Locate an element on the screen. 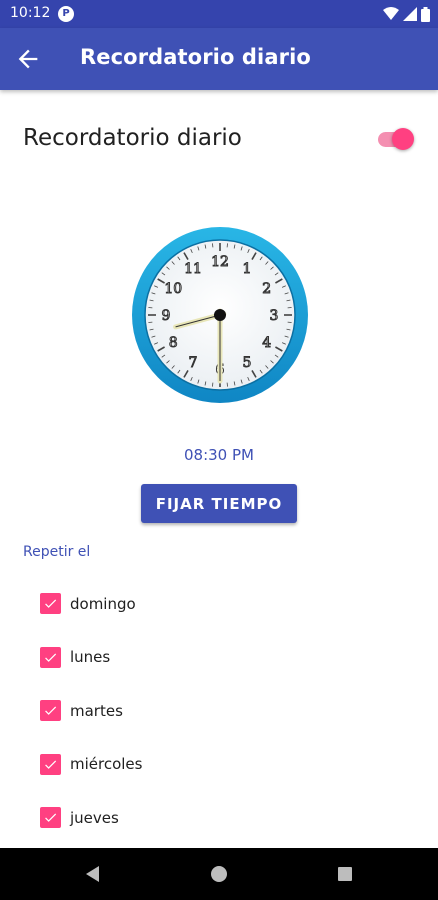 The height and width of the screenshot is (900, 438). daily-reminder-label: Recordatorio diario is located at coordinates (132, 138).